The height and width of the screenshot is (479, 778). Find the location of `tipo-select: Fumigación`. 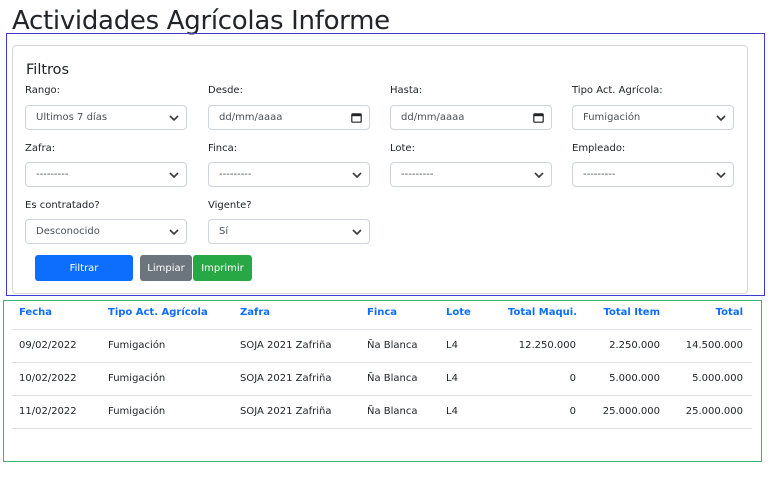

tipo-select: Fumigación is located at coordinates (653, 117).